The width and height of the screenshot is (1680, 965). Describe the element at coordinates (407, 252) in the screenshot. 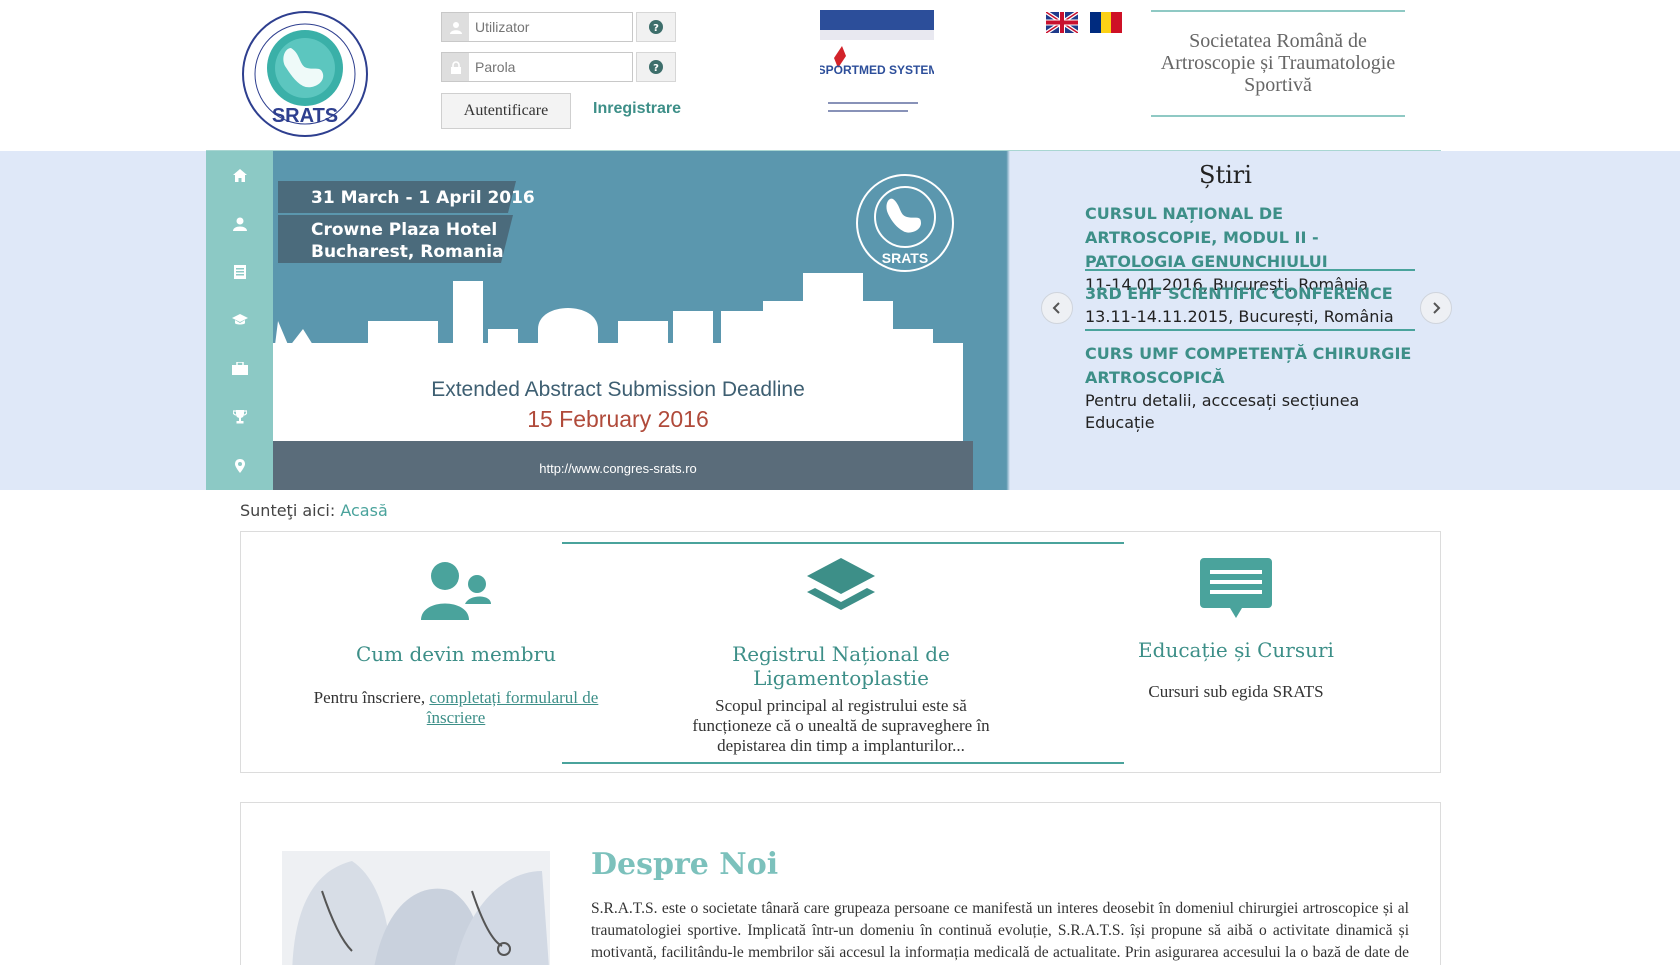

I see `svg-text: Bucharest, Romania` at that location.